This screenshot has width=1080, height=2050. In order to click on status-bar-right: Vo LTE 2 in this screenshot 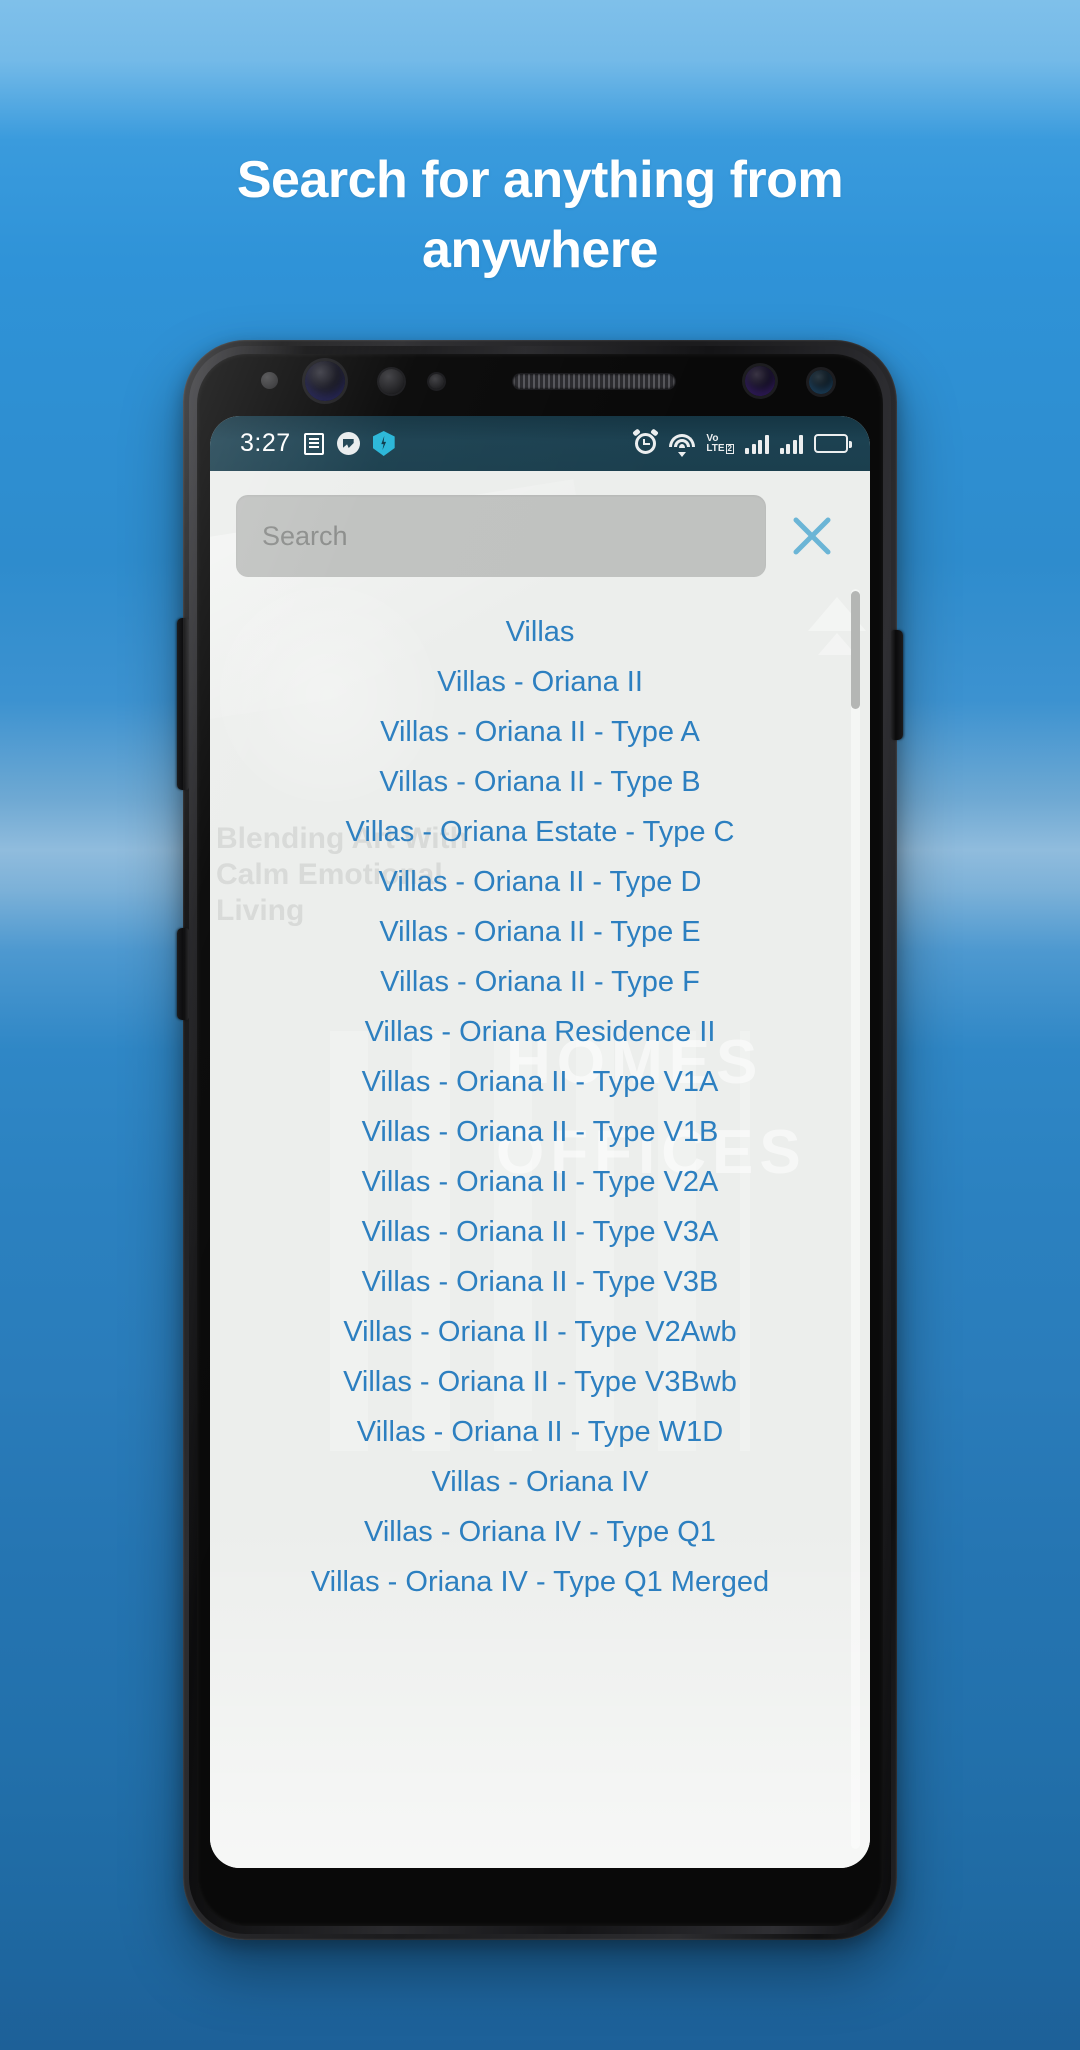, I will do `click(742, 442)`.